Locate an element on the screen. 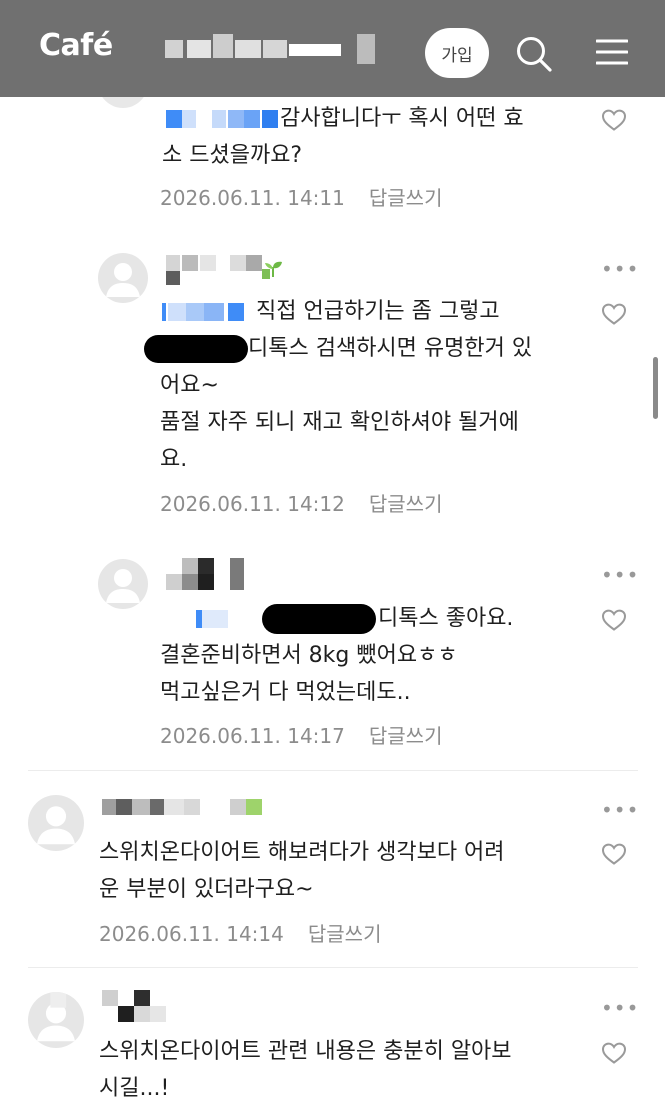  comment-date: 2026.06.11. 14:17 is located at coordinates (252, 736).